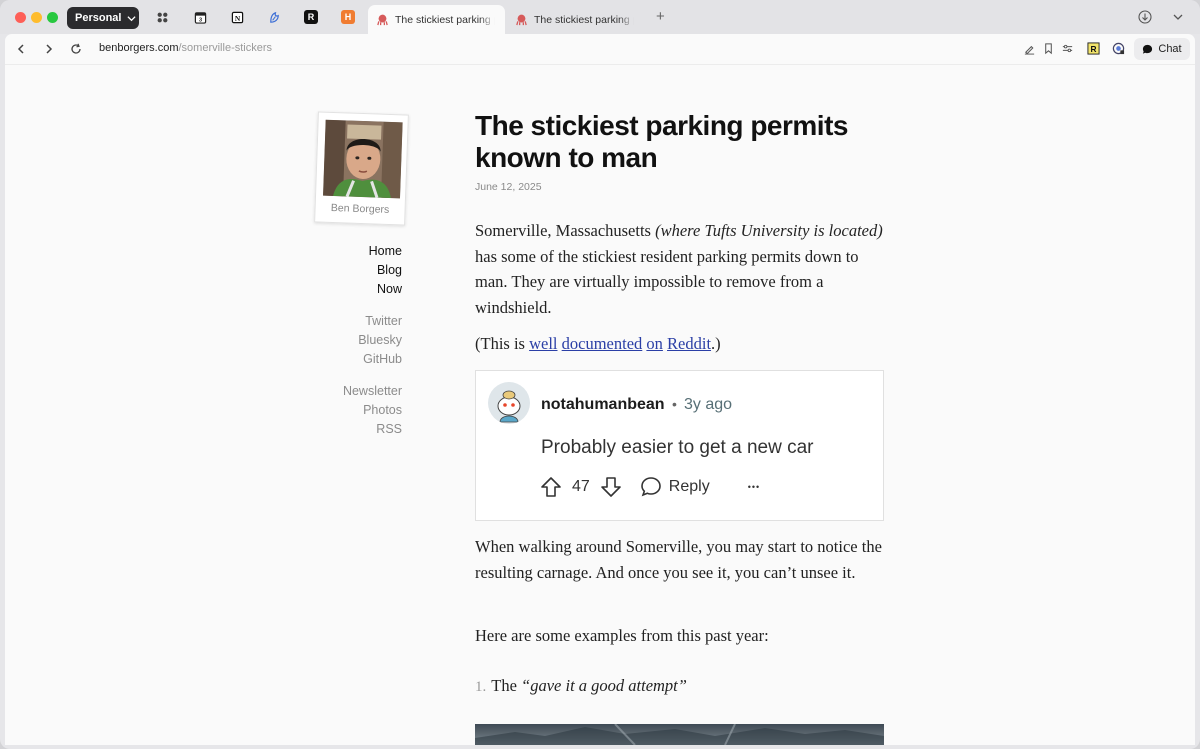  I want to click on author-polaroid: Ben Borgers, so click(361, 168).